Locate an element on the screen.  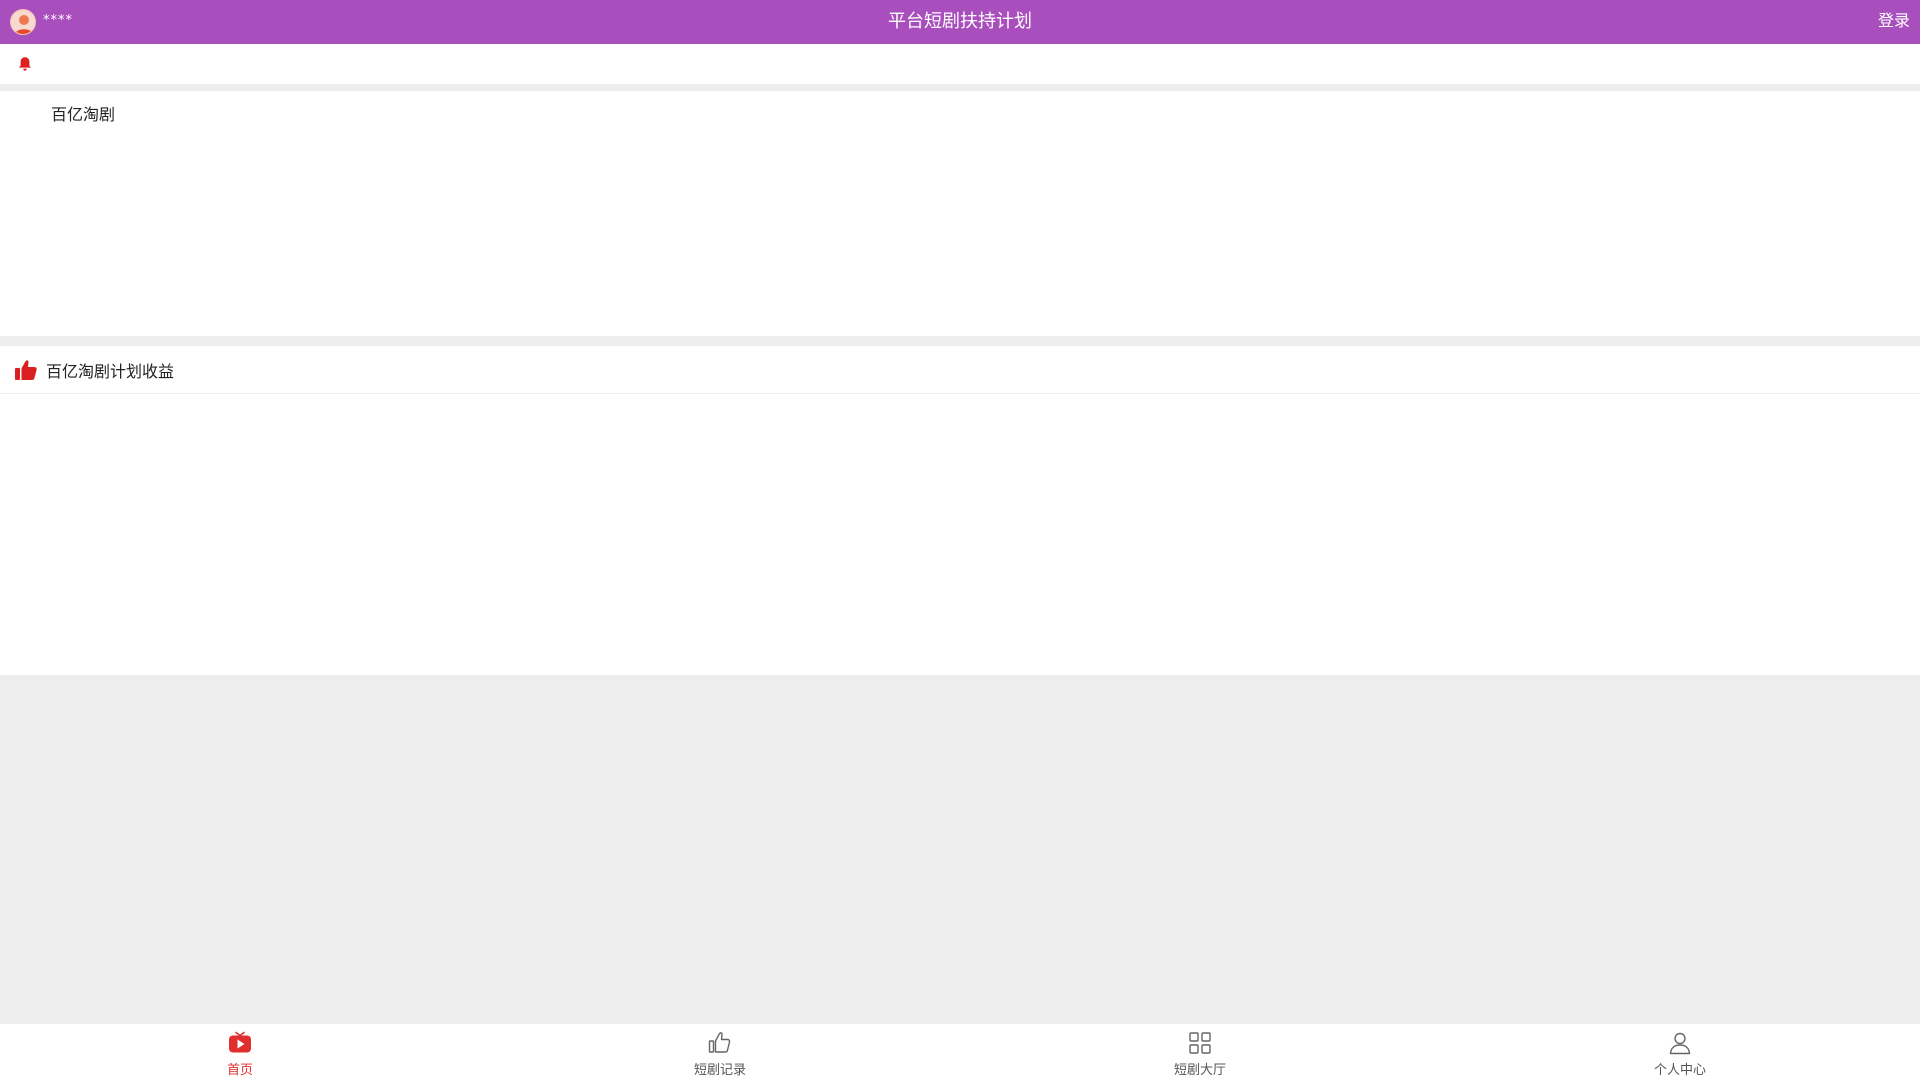
grid-icon is located at coordinates (1200, 1043).